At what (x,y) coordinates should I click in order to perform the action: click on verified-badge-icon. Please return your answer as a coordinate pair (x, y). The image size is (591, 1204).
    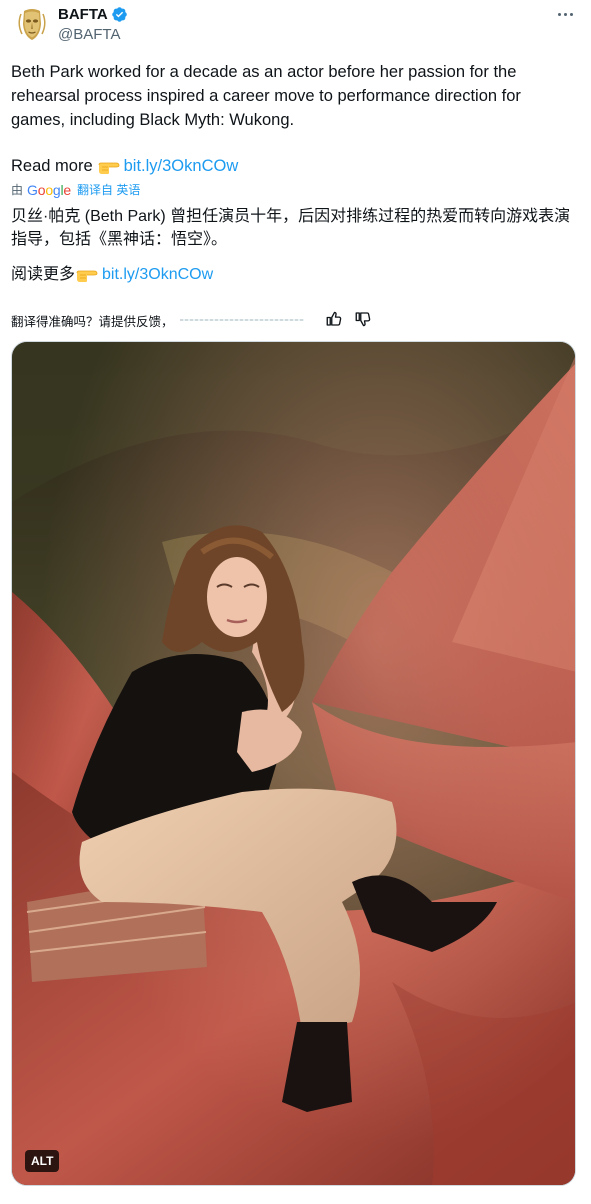
    Looking at the image, I should click on (119, 14).